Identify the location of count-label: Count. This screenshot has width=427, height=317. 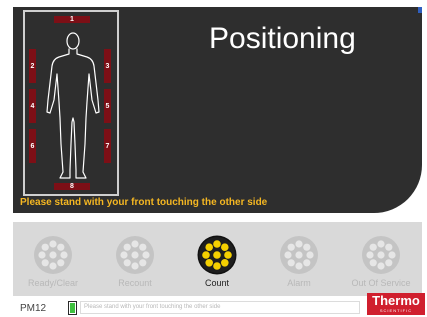
(217, 283).